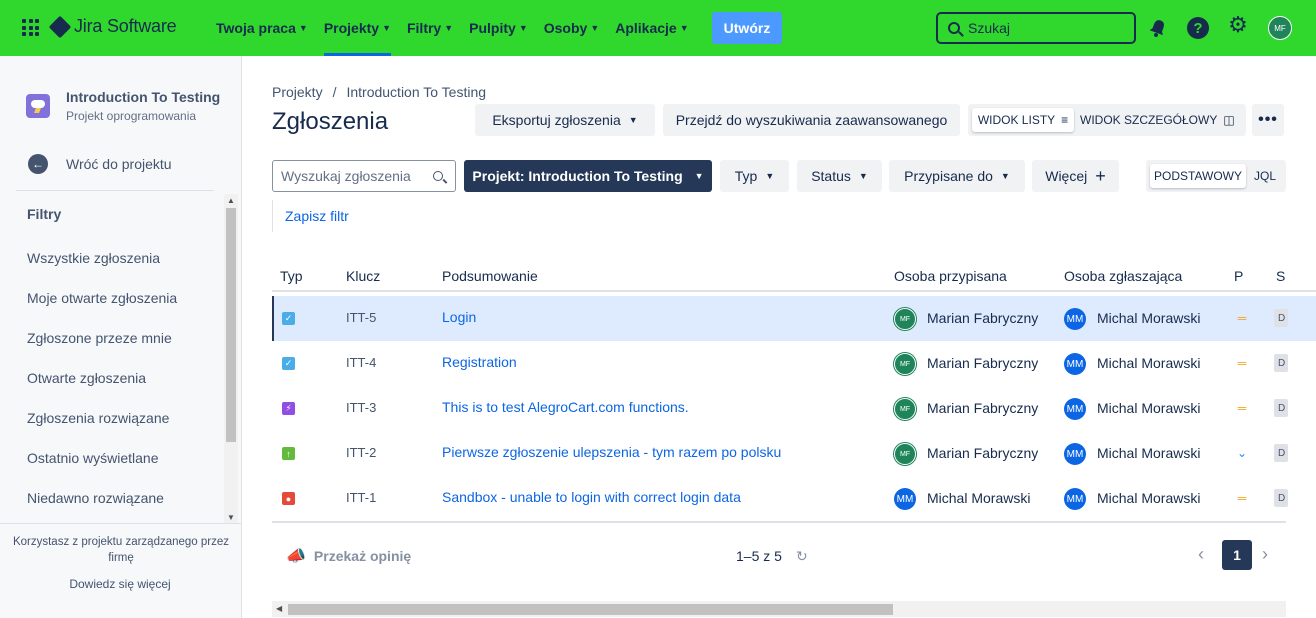 Image resolution: width=1316 pixels, height=618 pixels. I want to click on more-filters-button: Więcej +, so click(1075, 176).